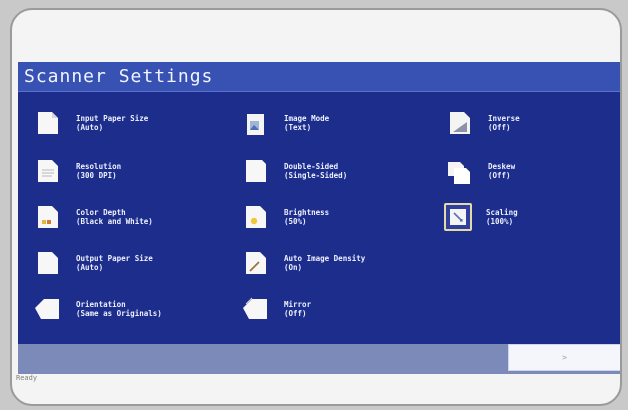 The image size is (628, 410). Describe the element at coordinates (48, 263) in the screenshot. I see `output-paper-icon` at that location.